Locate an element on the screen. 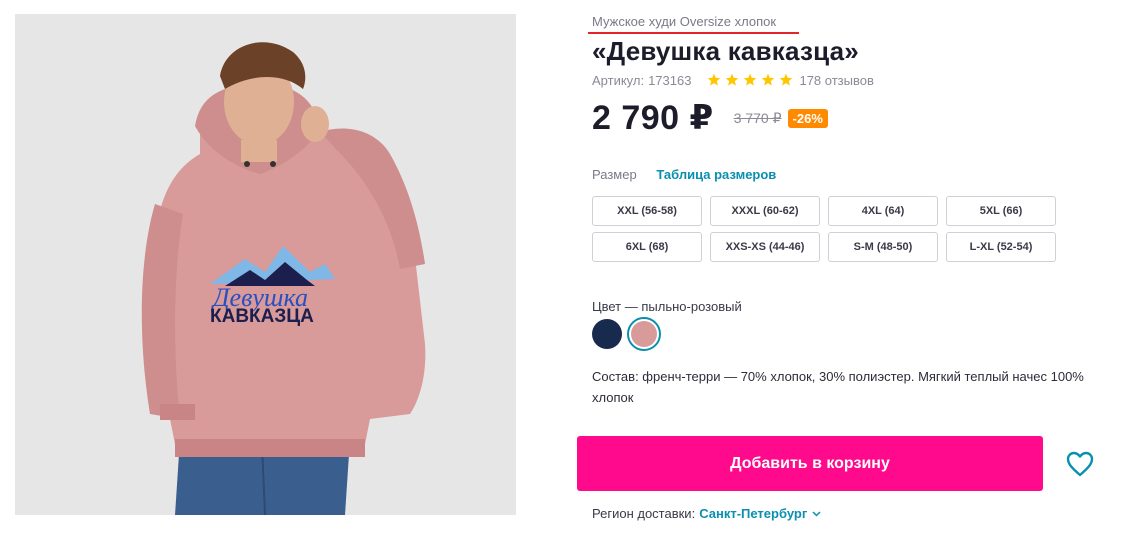  discount-badge: -26% is located at coordinates (807, 118).